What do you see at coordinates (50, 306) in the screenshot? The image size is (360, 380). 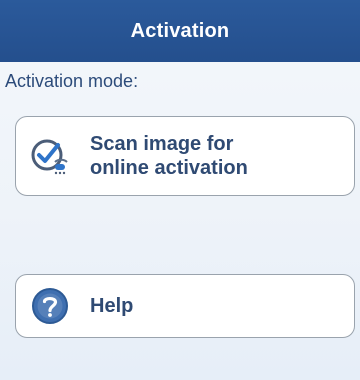 I see `help-icon` at bounding box center [50, 306].